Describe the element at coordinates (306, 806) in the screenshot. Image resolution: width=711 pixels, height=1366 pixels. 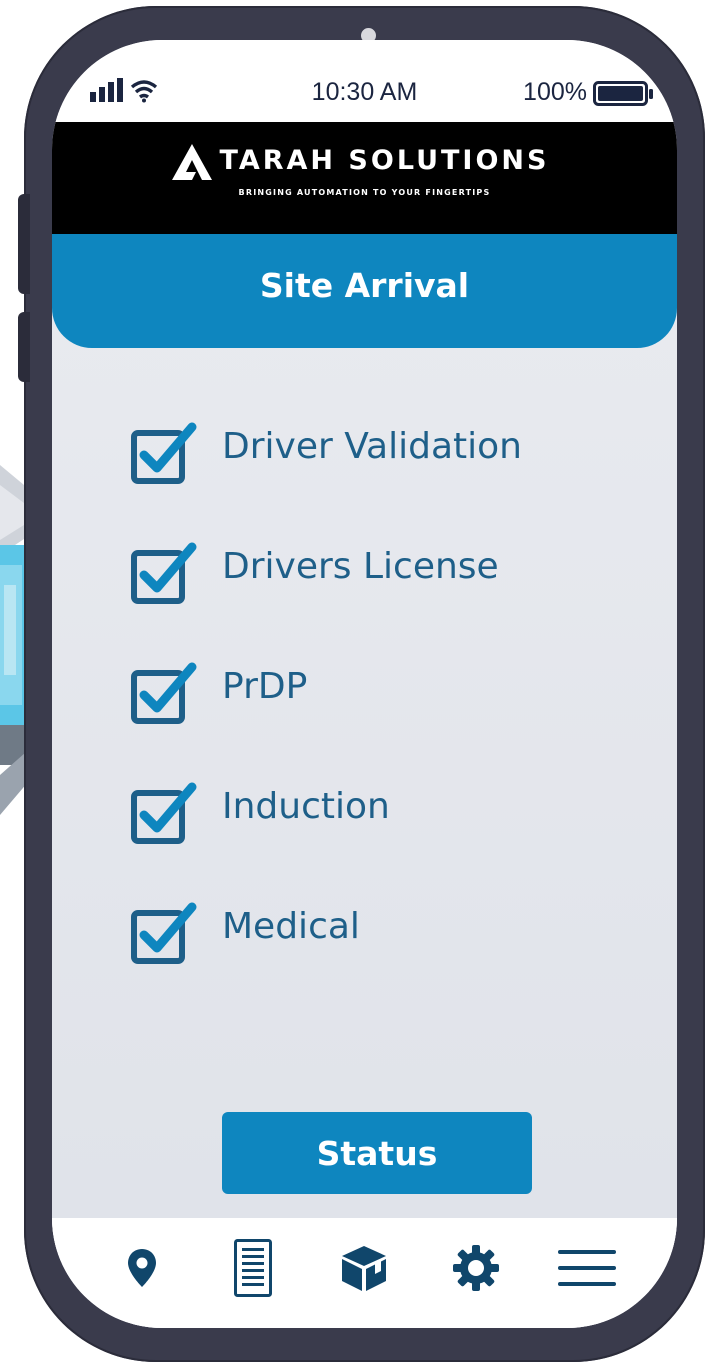
I see `checklist-label: Induction` at that location.